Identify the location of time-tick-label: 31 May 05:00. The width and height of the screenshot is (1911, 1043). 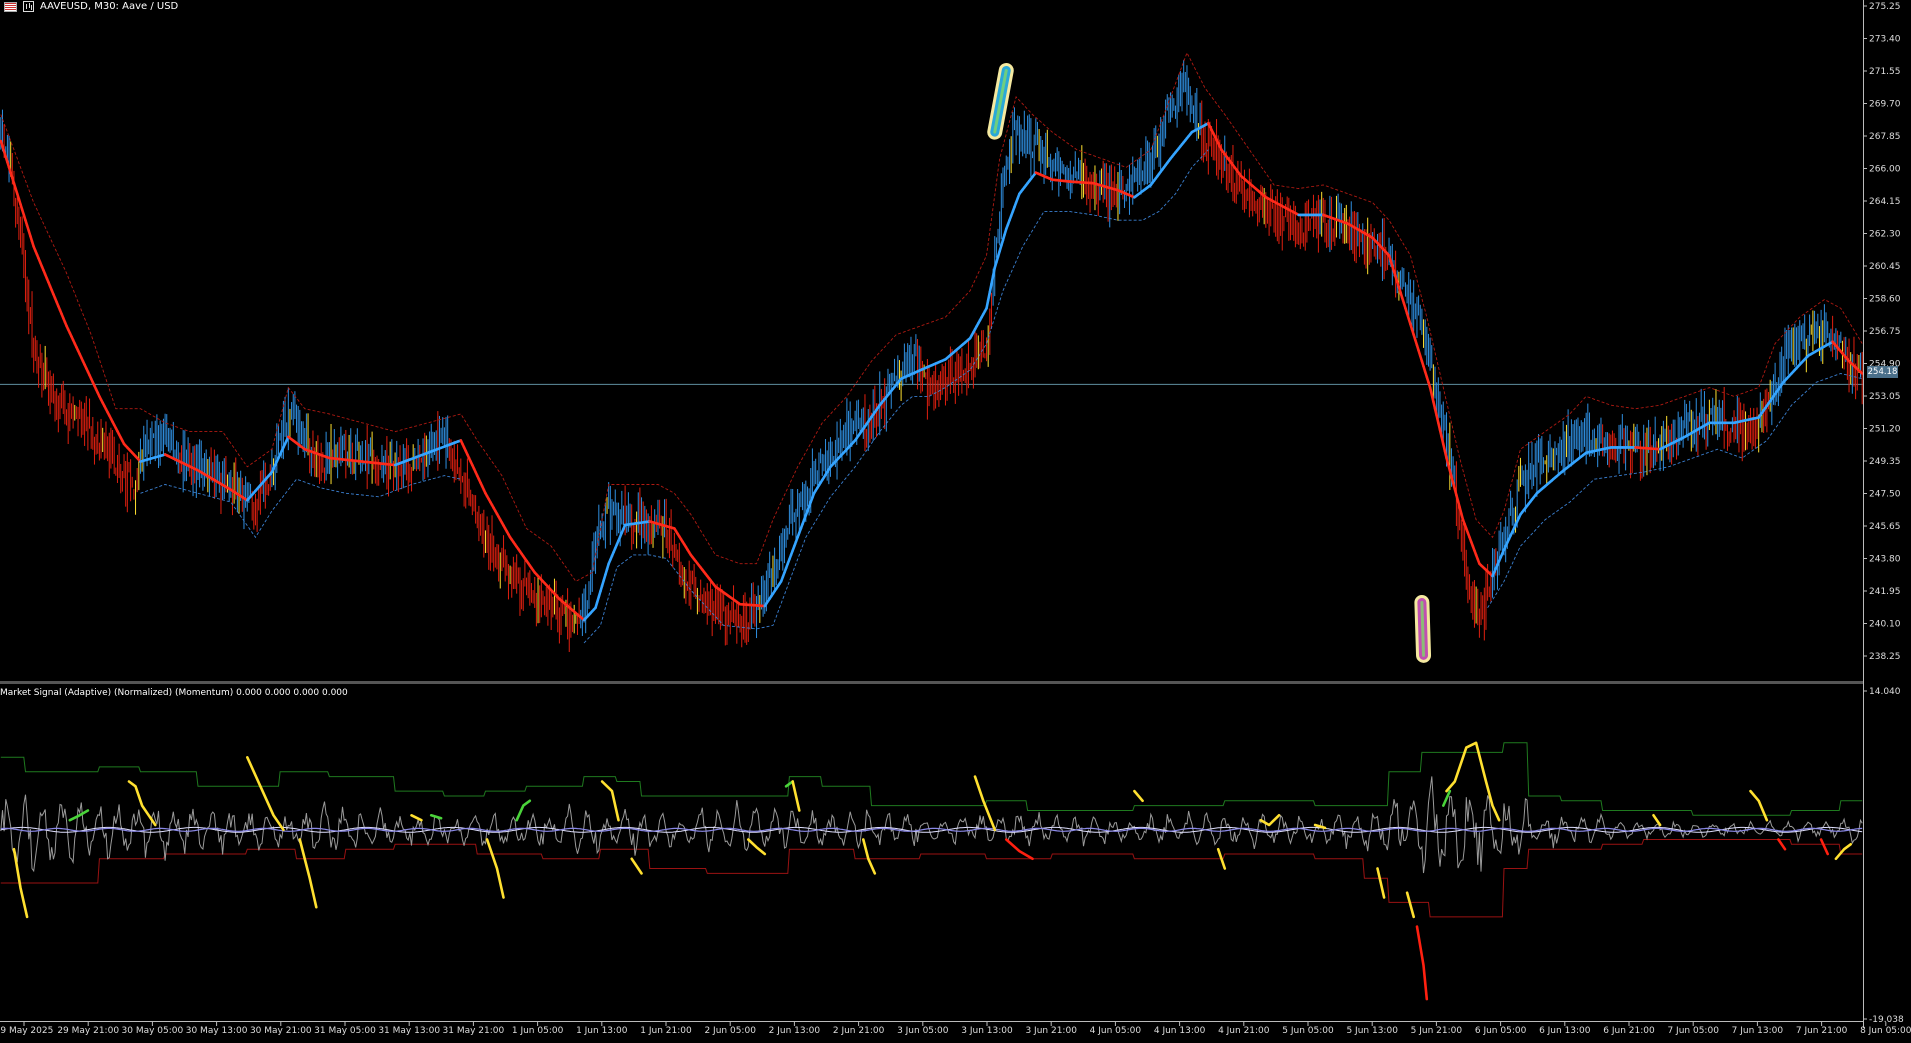
(345, 1031).